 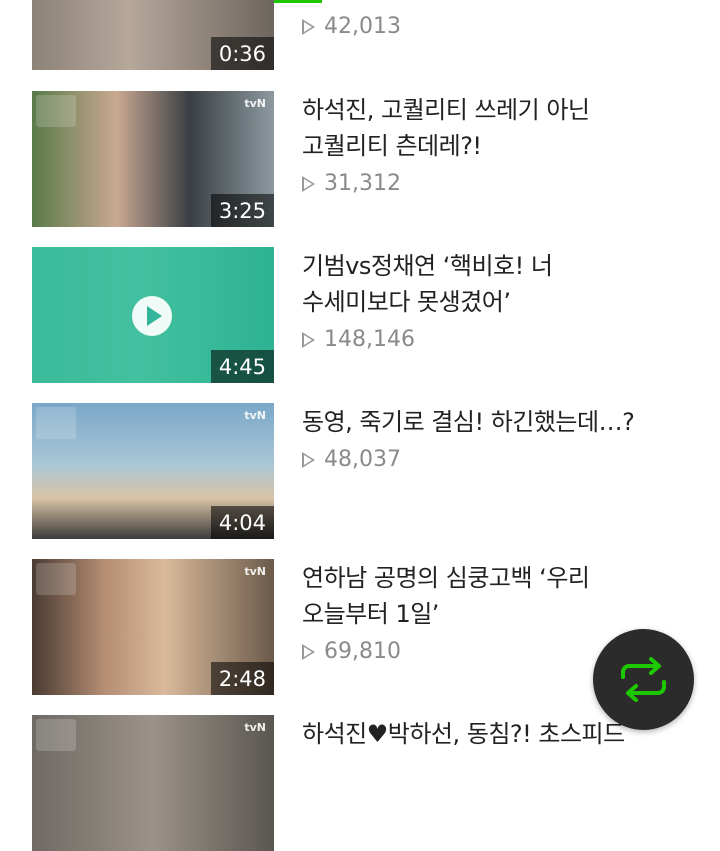 I want to click on view-count: 42,013, so click(x=351, y=26).